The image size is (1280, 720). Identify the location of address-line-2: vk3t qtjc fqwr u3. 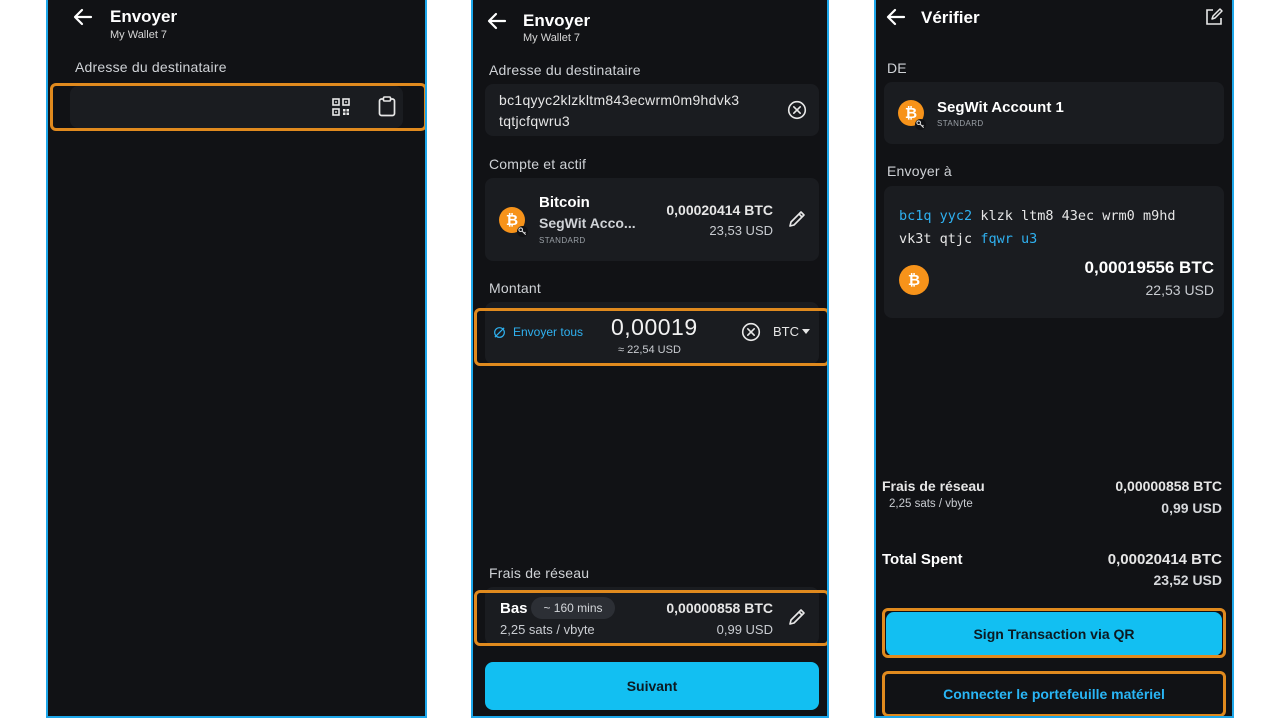
(1037, 239).